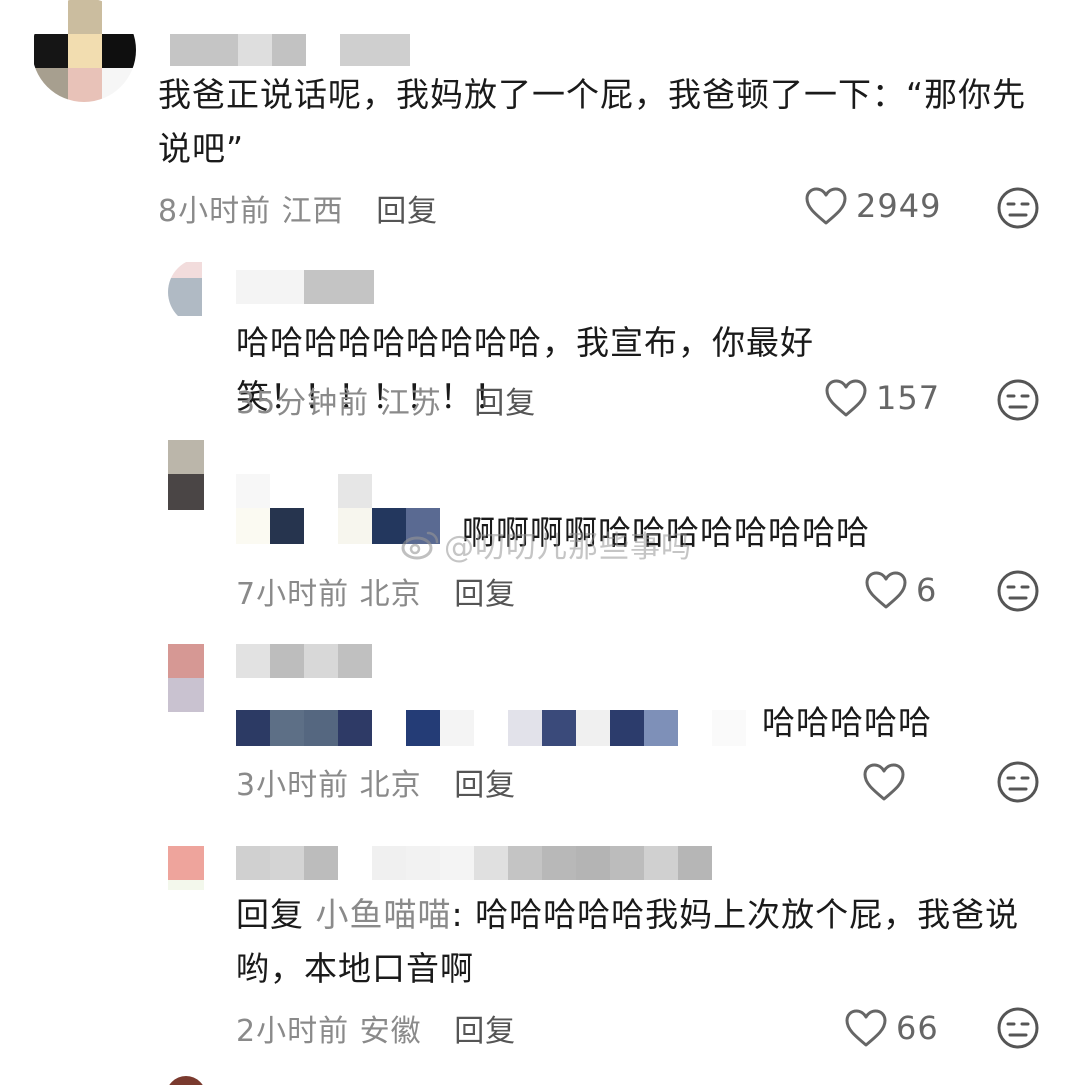 This screenshot has width=1080, height=1085. I want to click on comment-meta: 7小时前 北京 回复, so click(376, 591).